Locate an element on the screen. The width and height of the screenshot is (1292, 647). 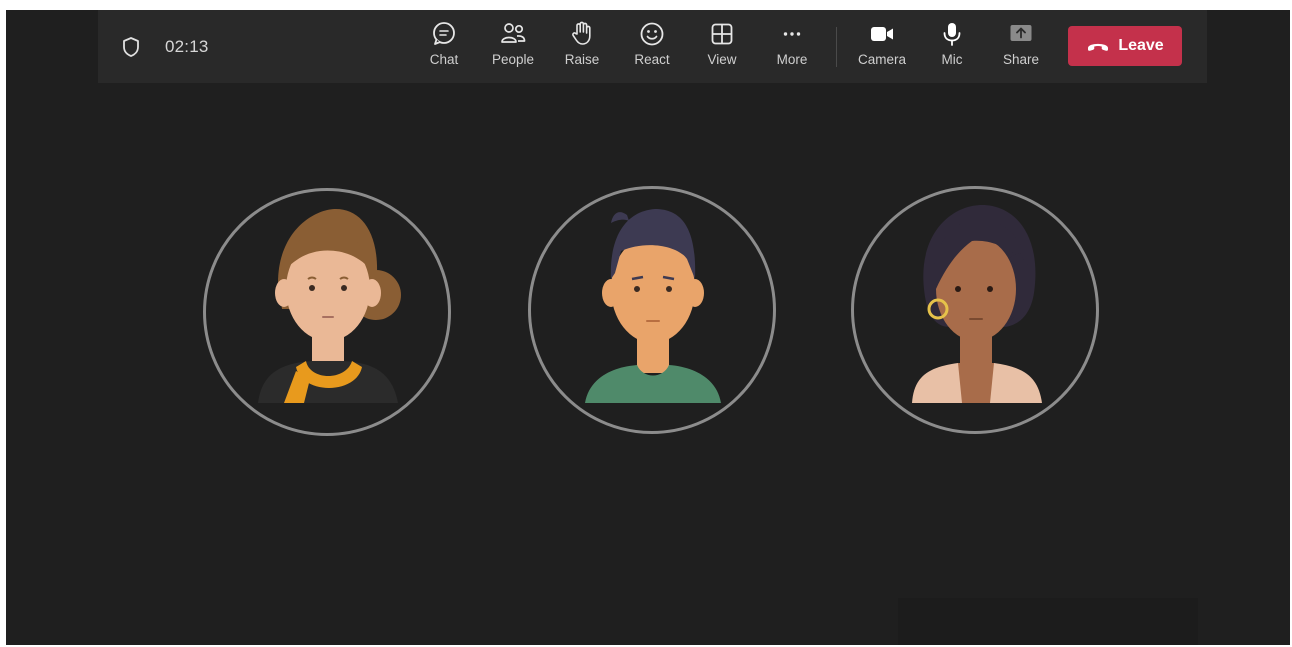
view-button: View is located at coordinates (722, 48).